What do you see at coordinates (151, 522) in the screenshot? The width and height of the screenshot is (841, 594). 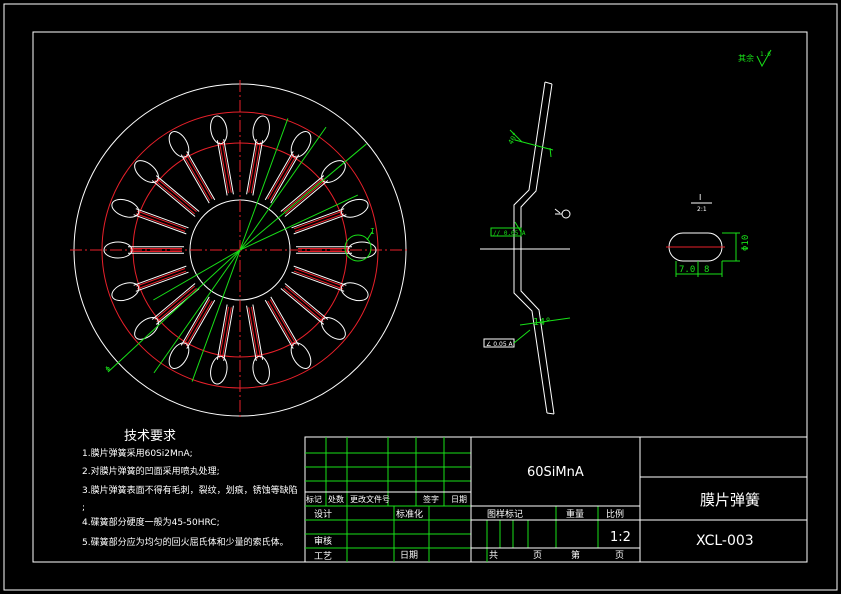 I see `tech-note: 4.碟簧部分硬度一般为45-50HRC;` at bounding box center [151, 522].